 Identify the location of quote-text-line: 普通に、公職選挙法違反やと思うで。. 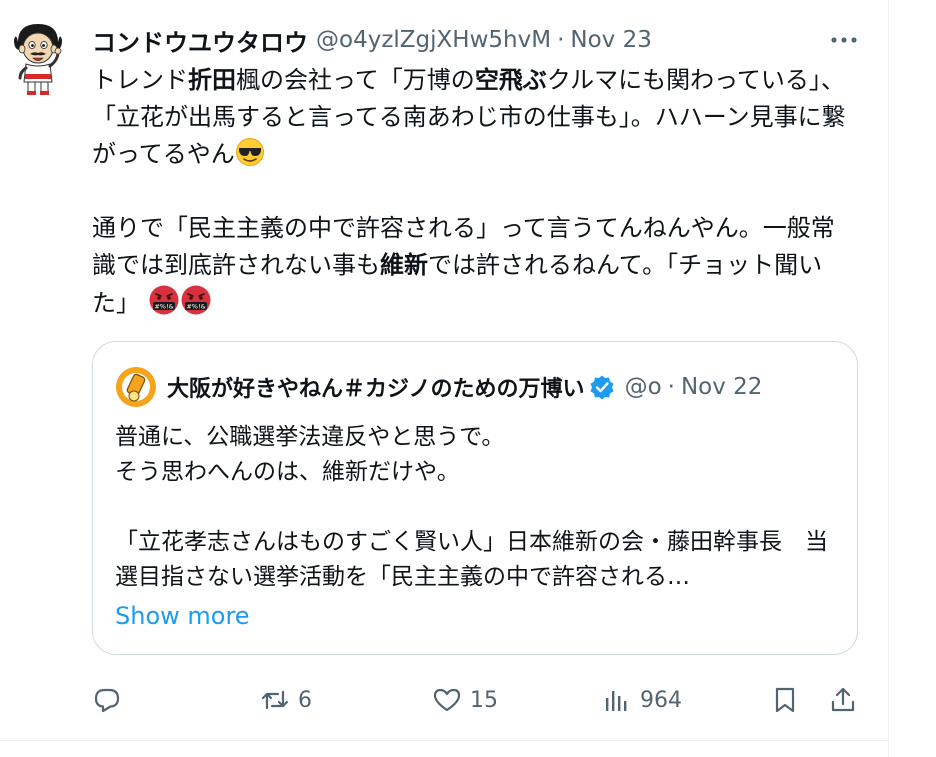
(310, 437).